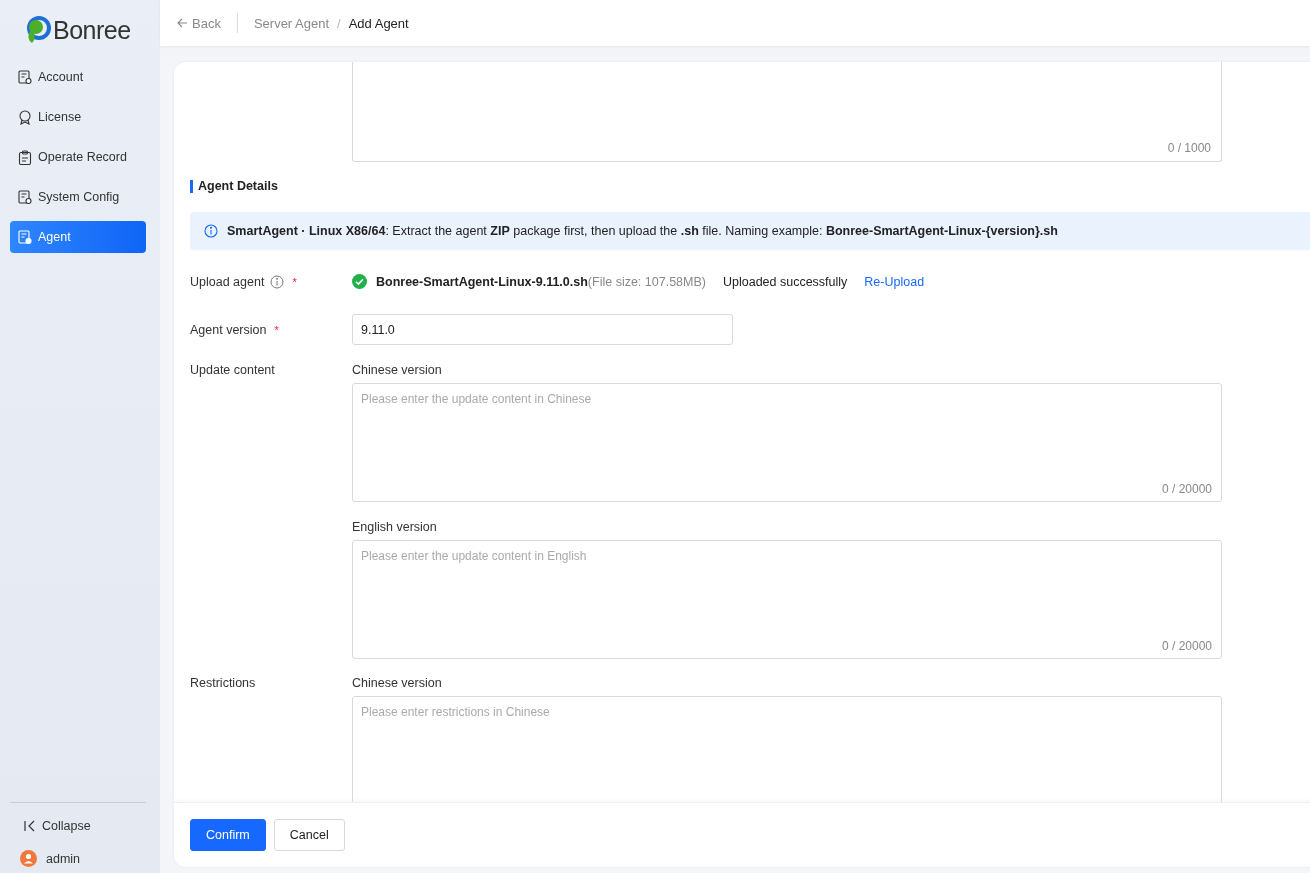 This screenshot has width=1310, height=873. Describe the element at coordinates (25, 157) in the screenshot. I see `clipboard-icon` at that location.